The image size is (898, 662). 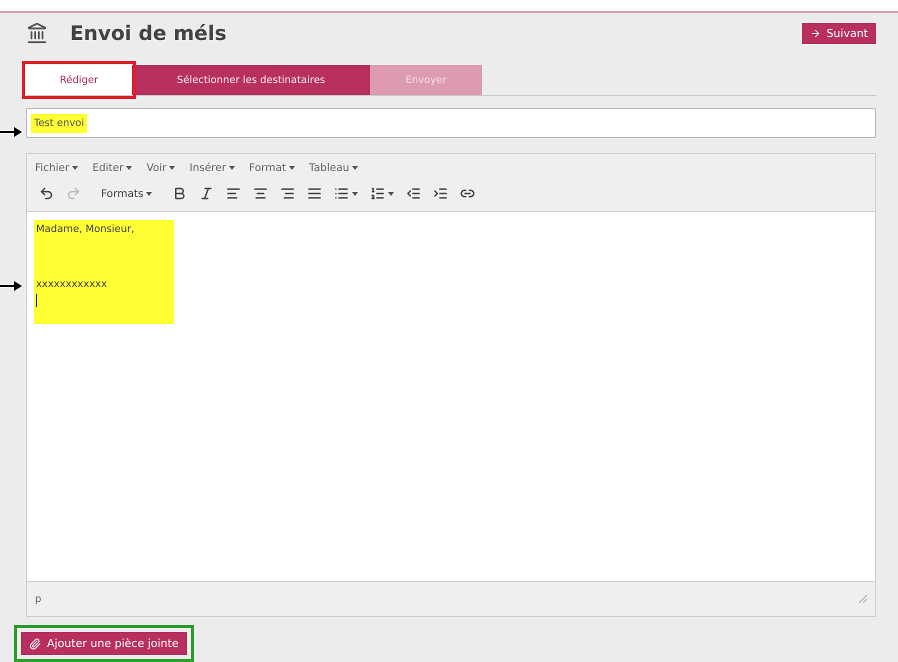 I want to click on paperclip-icon, so click(x=35, y=644).